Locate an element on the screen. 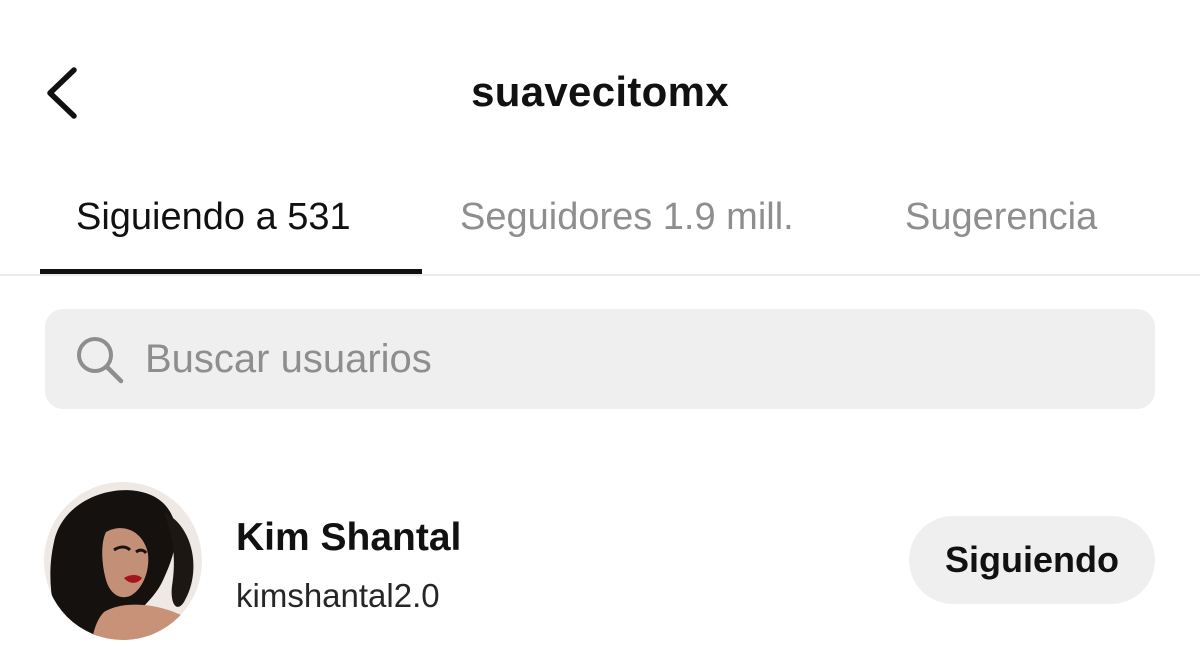  display-name: Kim Shantal is located at coordinates (348, 538).